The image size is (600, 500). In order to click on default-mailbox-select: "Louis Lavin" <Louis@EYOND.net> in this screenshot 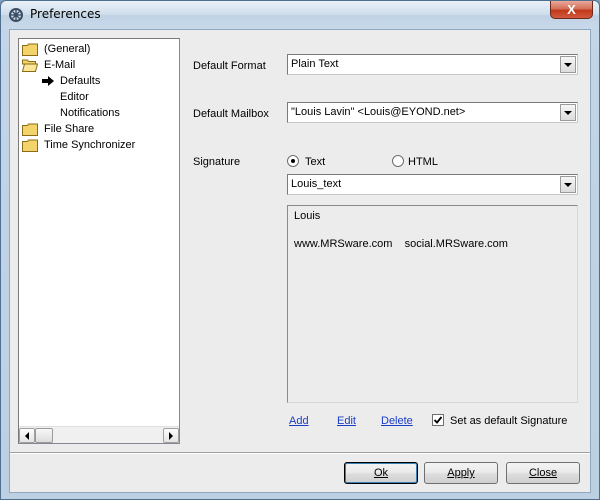, I will do `click(432, 112)`.